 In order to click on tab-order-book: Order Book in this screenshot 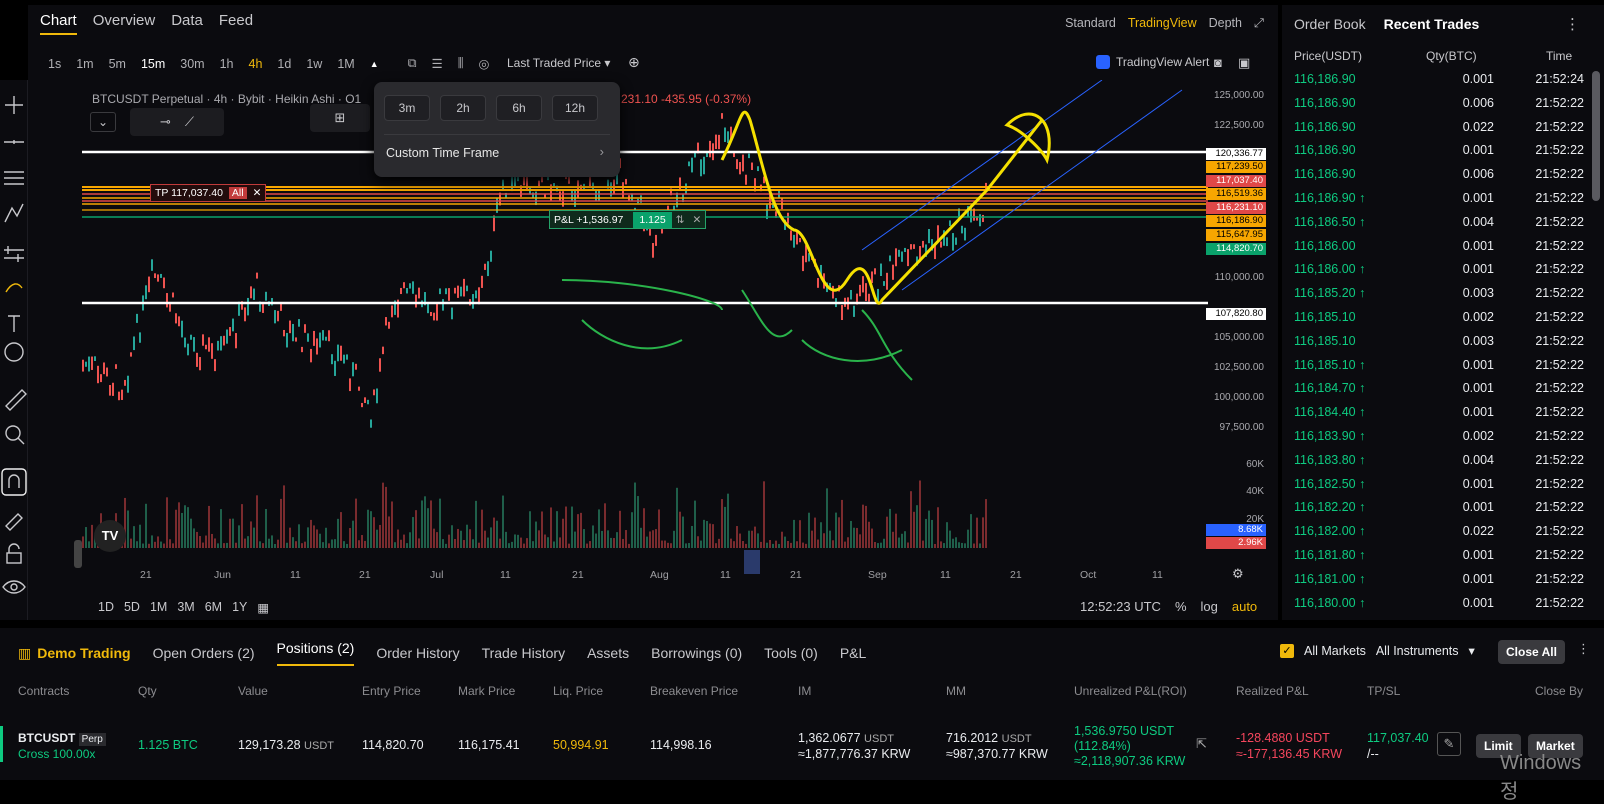, I will do `click(1330, 24)`.